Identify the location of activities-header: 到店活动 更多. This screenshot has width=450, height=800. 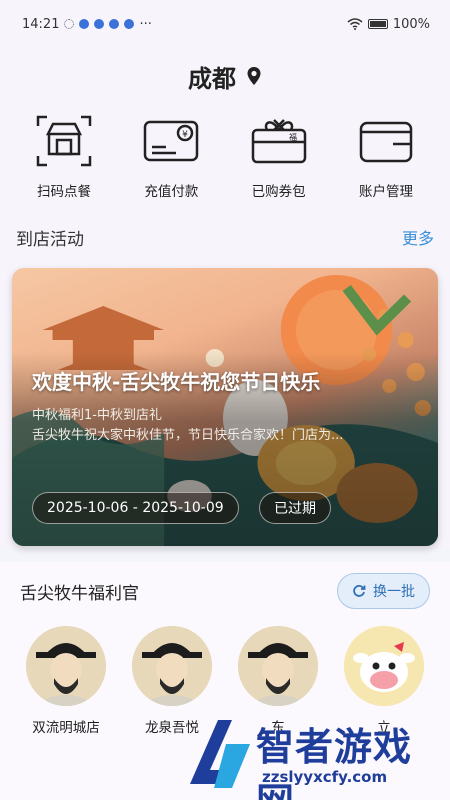
(225, 237).